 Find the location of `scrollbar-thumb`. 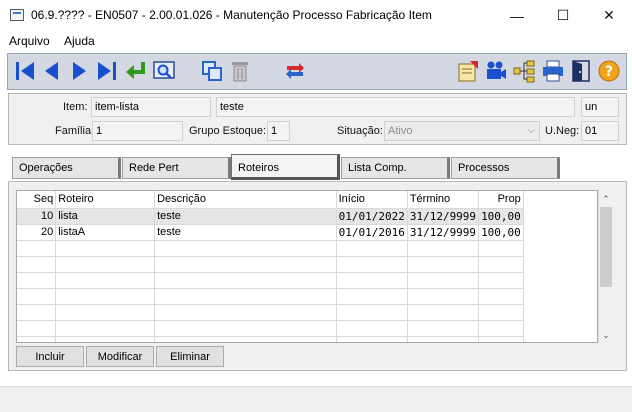

scrollbar-thumb is located at coordinates (606, 247).